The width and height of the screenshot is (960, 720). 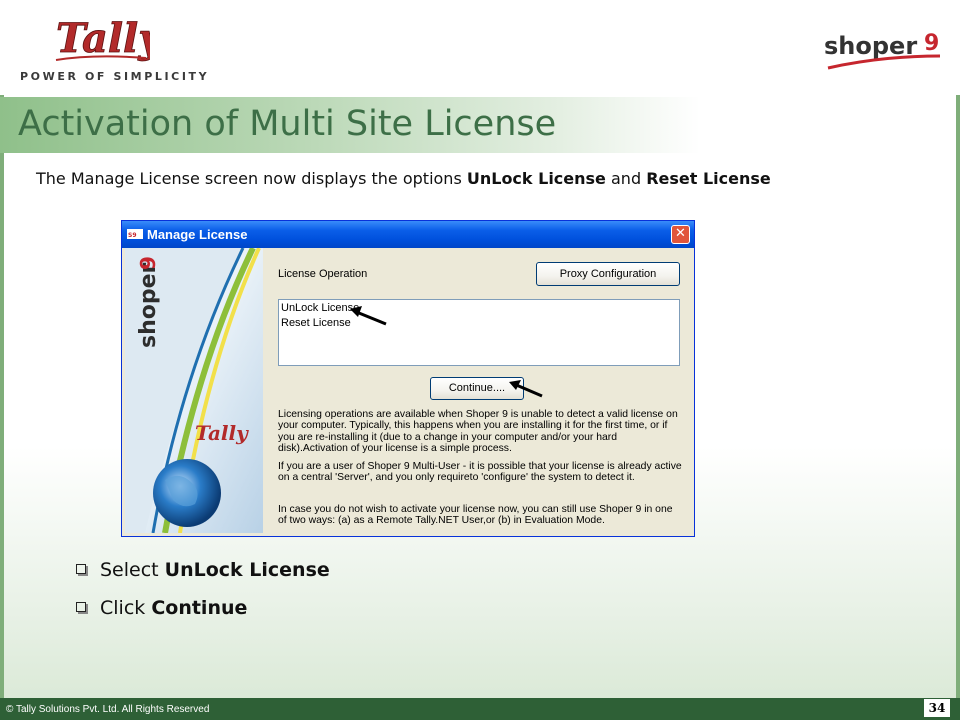 What do you see at coordinates (882, 50) in the screenshot?
I see `shoper9-logo: shoper 9` at bounding box center [882, 50].